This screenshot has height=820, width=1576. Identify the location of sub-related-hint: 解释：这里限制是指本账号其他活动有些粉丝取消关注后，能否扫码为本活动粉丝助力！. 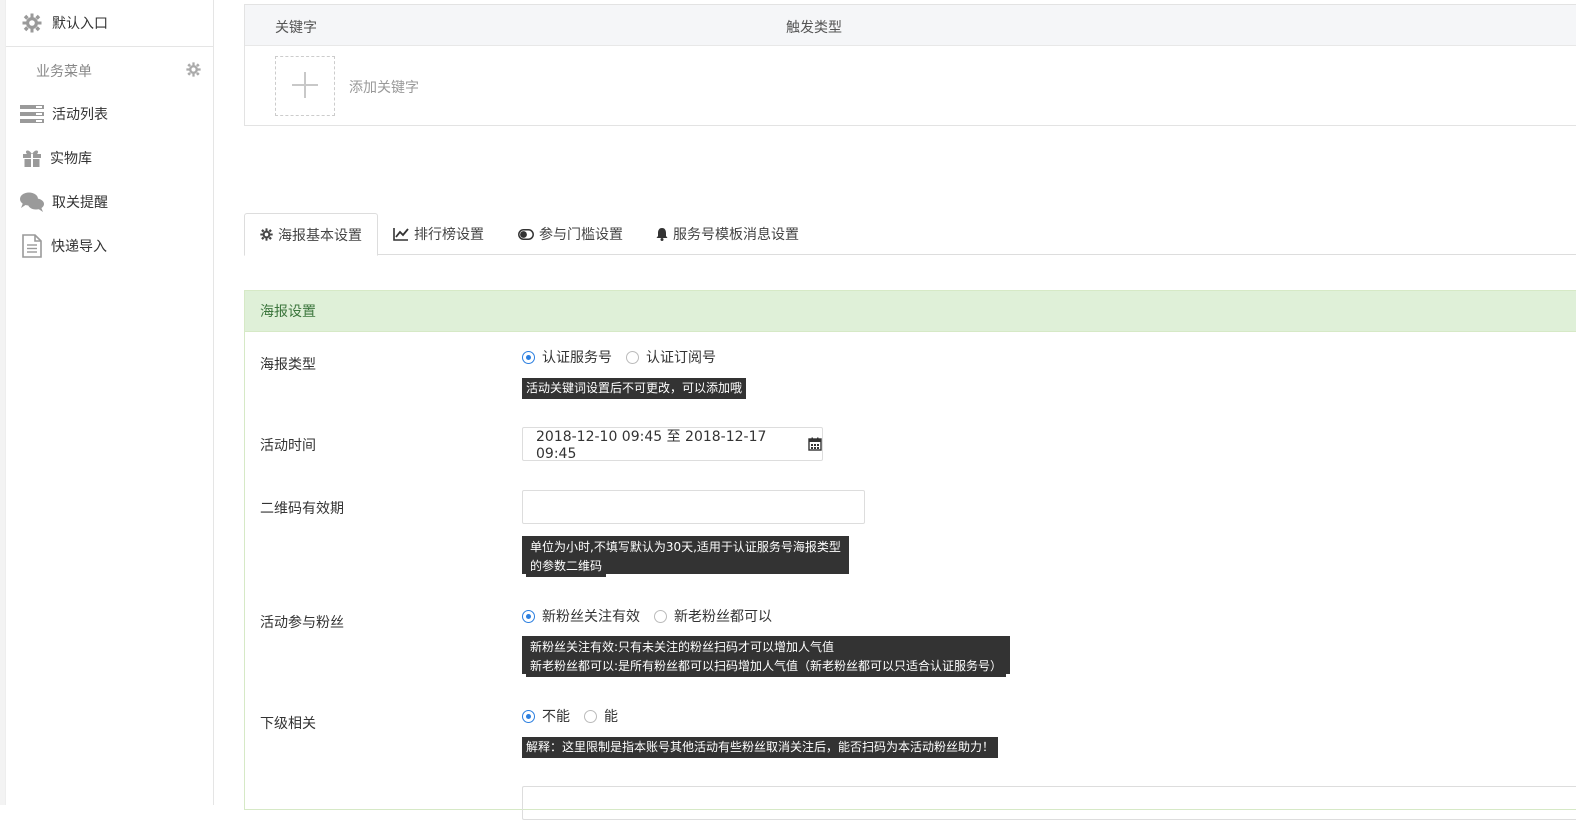
(760, 747).